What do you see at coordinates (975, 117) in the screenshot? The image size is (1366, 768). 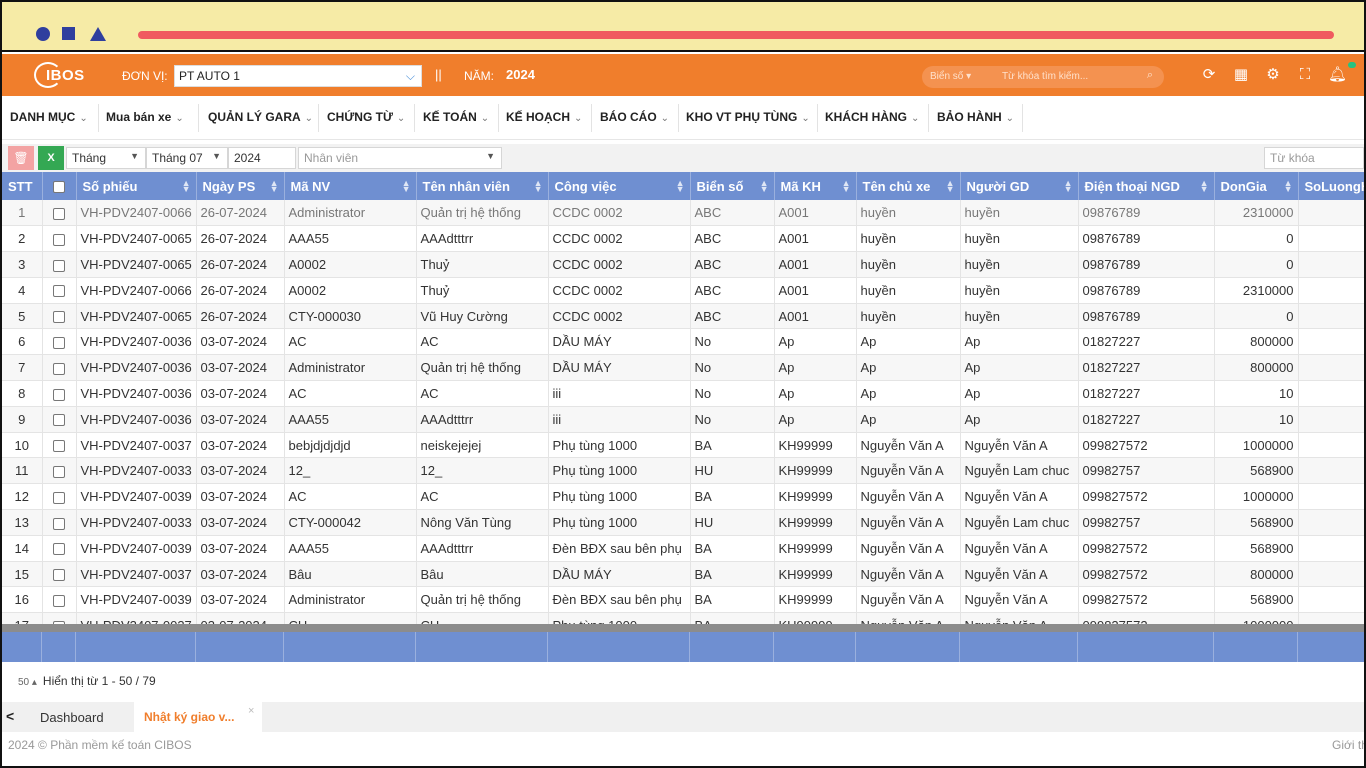 I see `menu-bao-hanh: BẢO HÀNH ⌄` at bounding box center [975, 117].